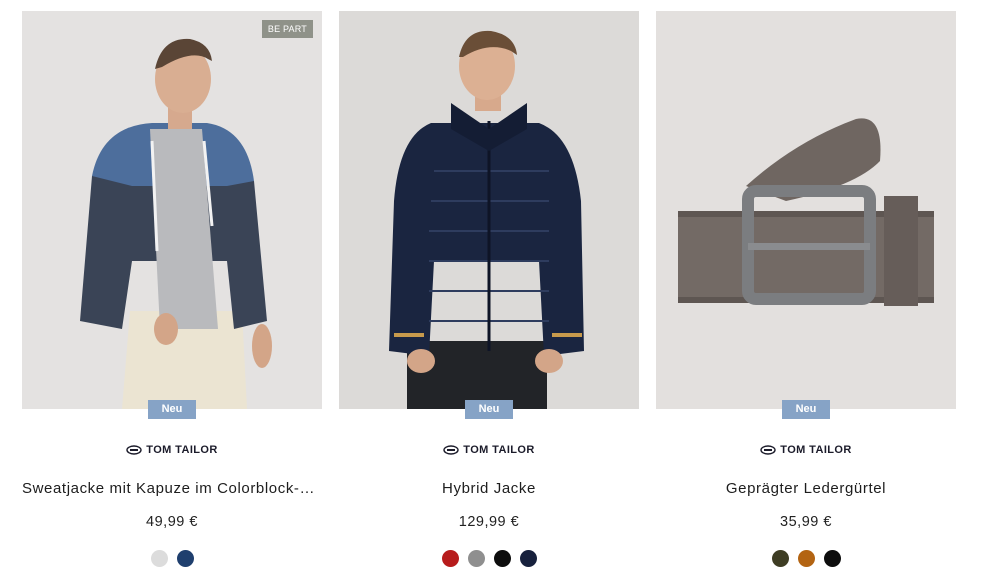  I want to click on product-price: 35,99 €, so click(806, 522).